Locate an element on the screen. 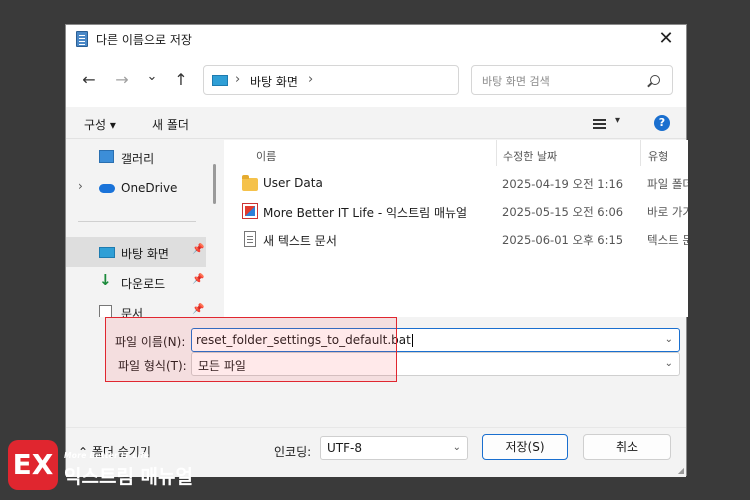 Image resolution: width=750 pixels, height=500 pixels. search-box: 바탕 화면 검색 is located at coordinates (572, 80).